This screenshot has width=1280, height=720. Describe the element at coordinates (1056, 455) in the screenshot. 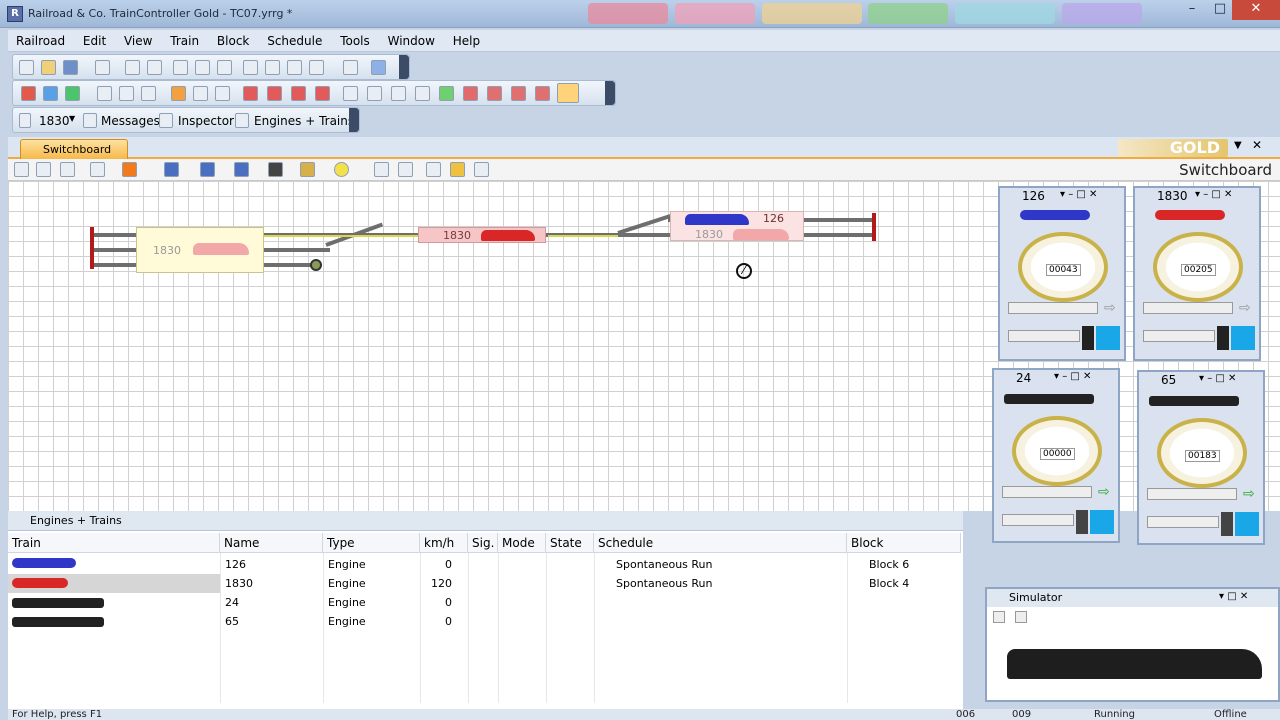

I see `engine-panel-24: 24 ▾ – □ ✕ 00000 ⇨` at that location.